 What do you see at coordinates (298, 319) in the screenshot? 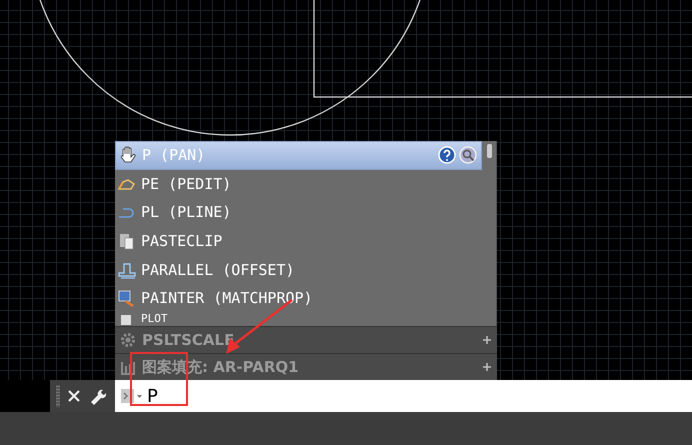
I see `suggestion-item: PLOT` at bounding box center [298, 319].